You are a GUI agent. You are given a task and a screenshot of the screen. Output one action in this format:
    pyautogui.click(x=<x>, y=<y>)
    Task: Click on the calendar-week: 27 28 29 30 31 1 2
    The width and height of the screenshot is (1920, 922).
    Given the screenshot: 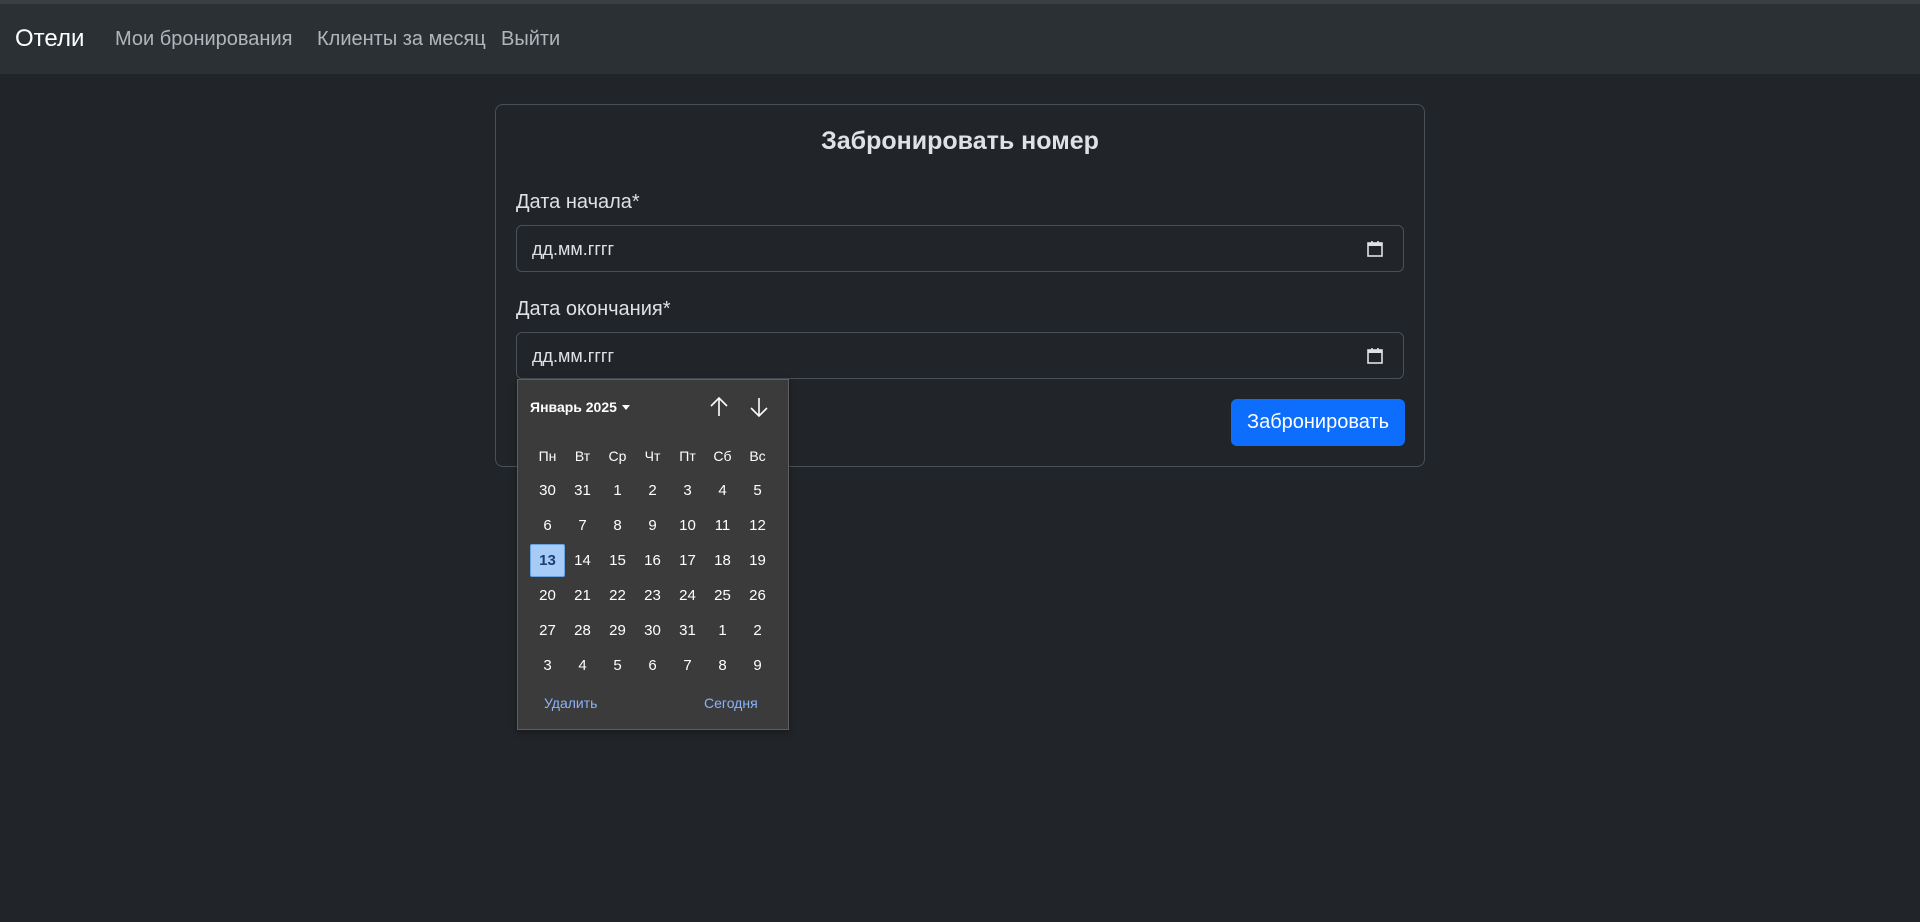 What is the action you would take?
    pyautogui.click(x=652, y=630)
    